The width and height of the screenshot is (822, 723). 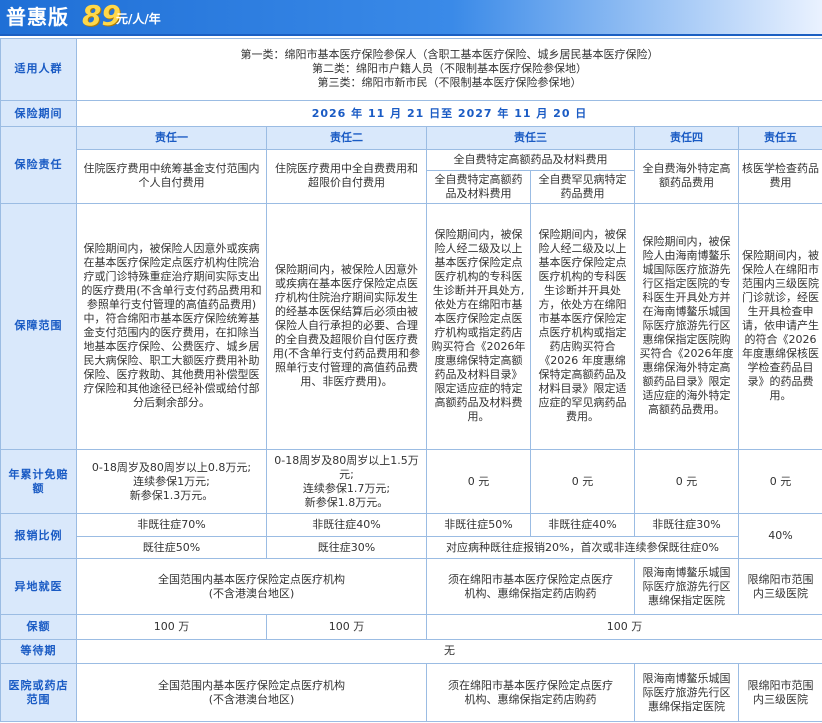 I want to click on ratio-2-non-pre: 非既往症40%, so click(x=346, y=525).